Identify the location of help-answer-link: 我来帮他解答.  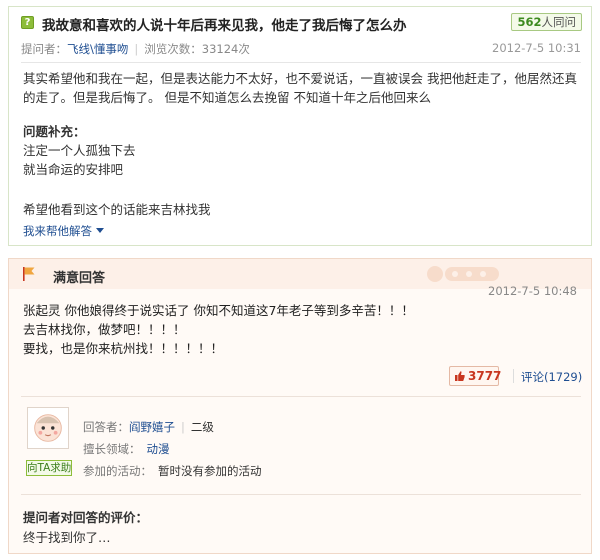
(63, 231).